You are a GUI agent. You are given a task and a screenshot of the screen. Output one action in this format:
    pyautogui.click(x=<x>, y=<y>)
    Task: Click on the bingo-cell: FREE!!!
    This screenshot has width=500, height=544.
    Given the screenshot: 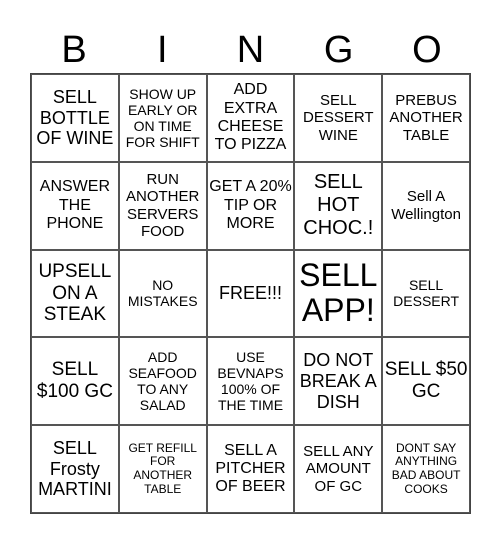 What is the action you would take?
    pyautogui.click(x=250, y=293)
    